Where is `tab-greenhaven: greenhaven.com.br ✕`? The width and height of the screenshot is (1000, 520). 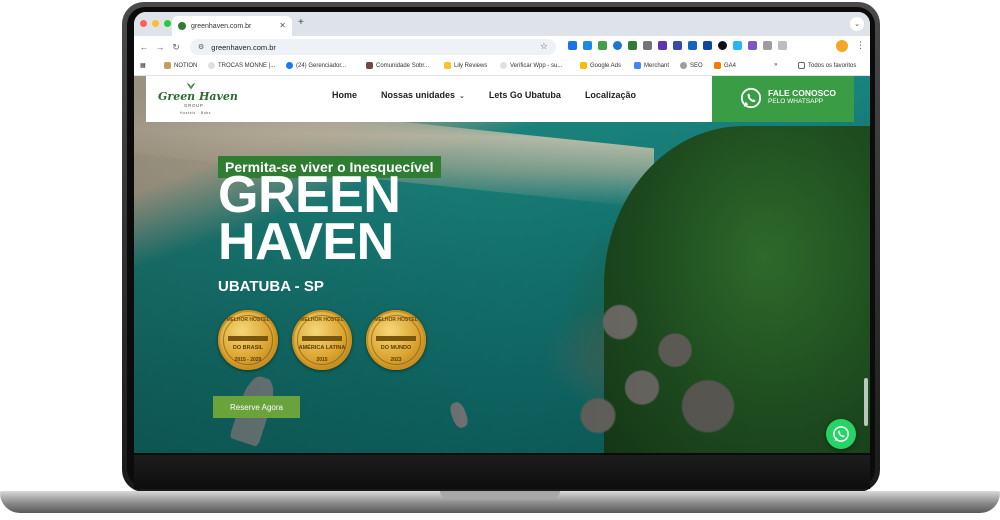 tab-greenhaven: greenhaven.com.br ✕ is located at coordinates (232, 26).